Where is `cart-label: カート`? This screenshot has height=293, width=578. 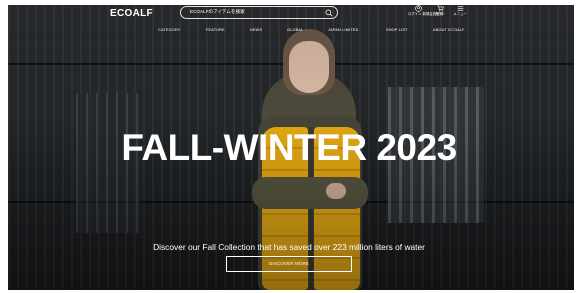 cart-label: カート is located at coordinates (440, 14).